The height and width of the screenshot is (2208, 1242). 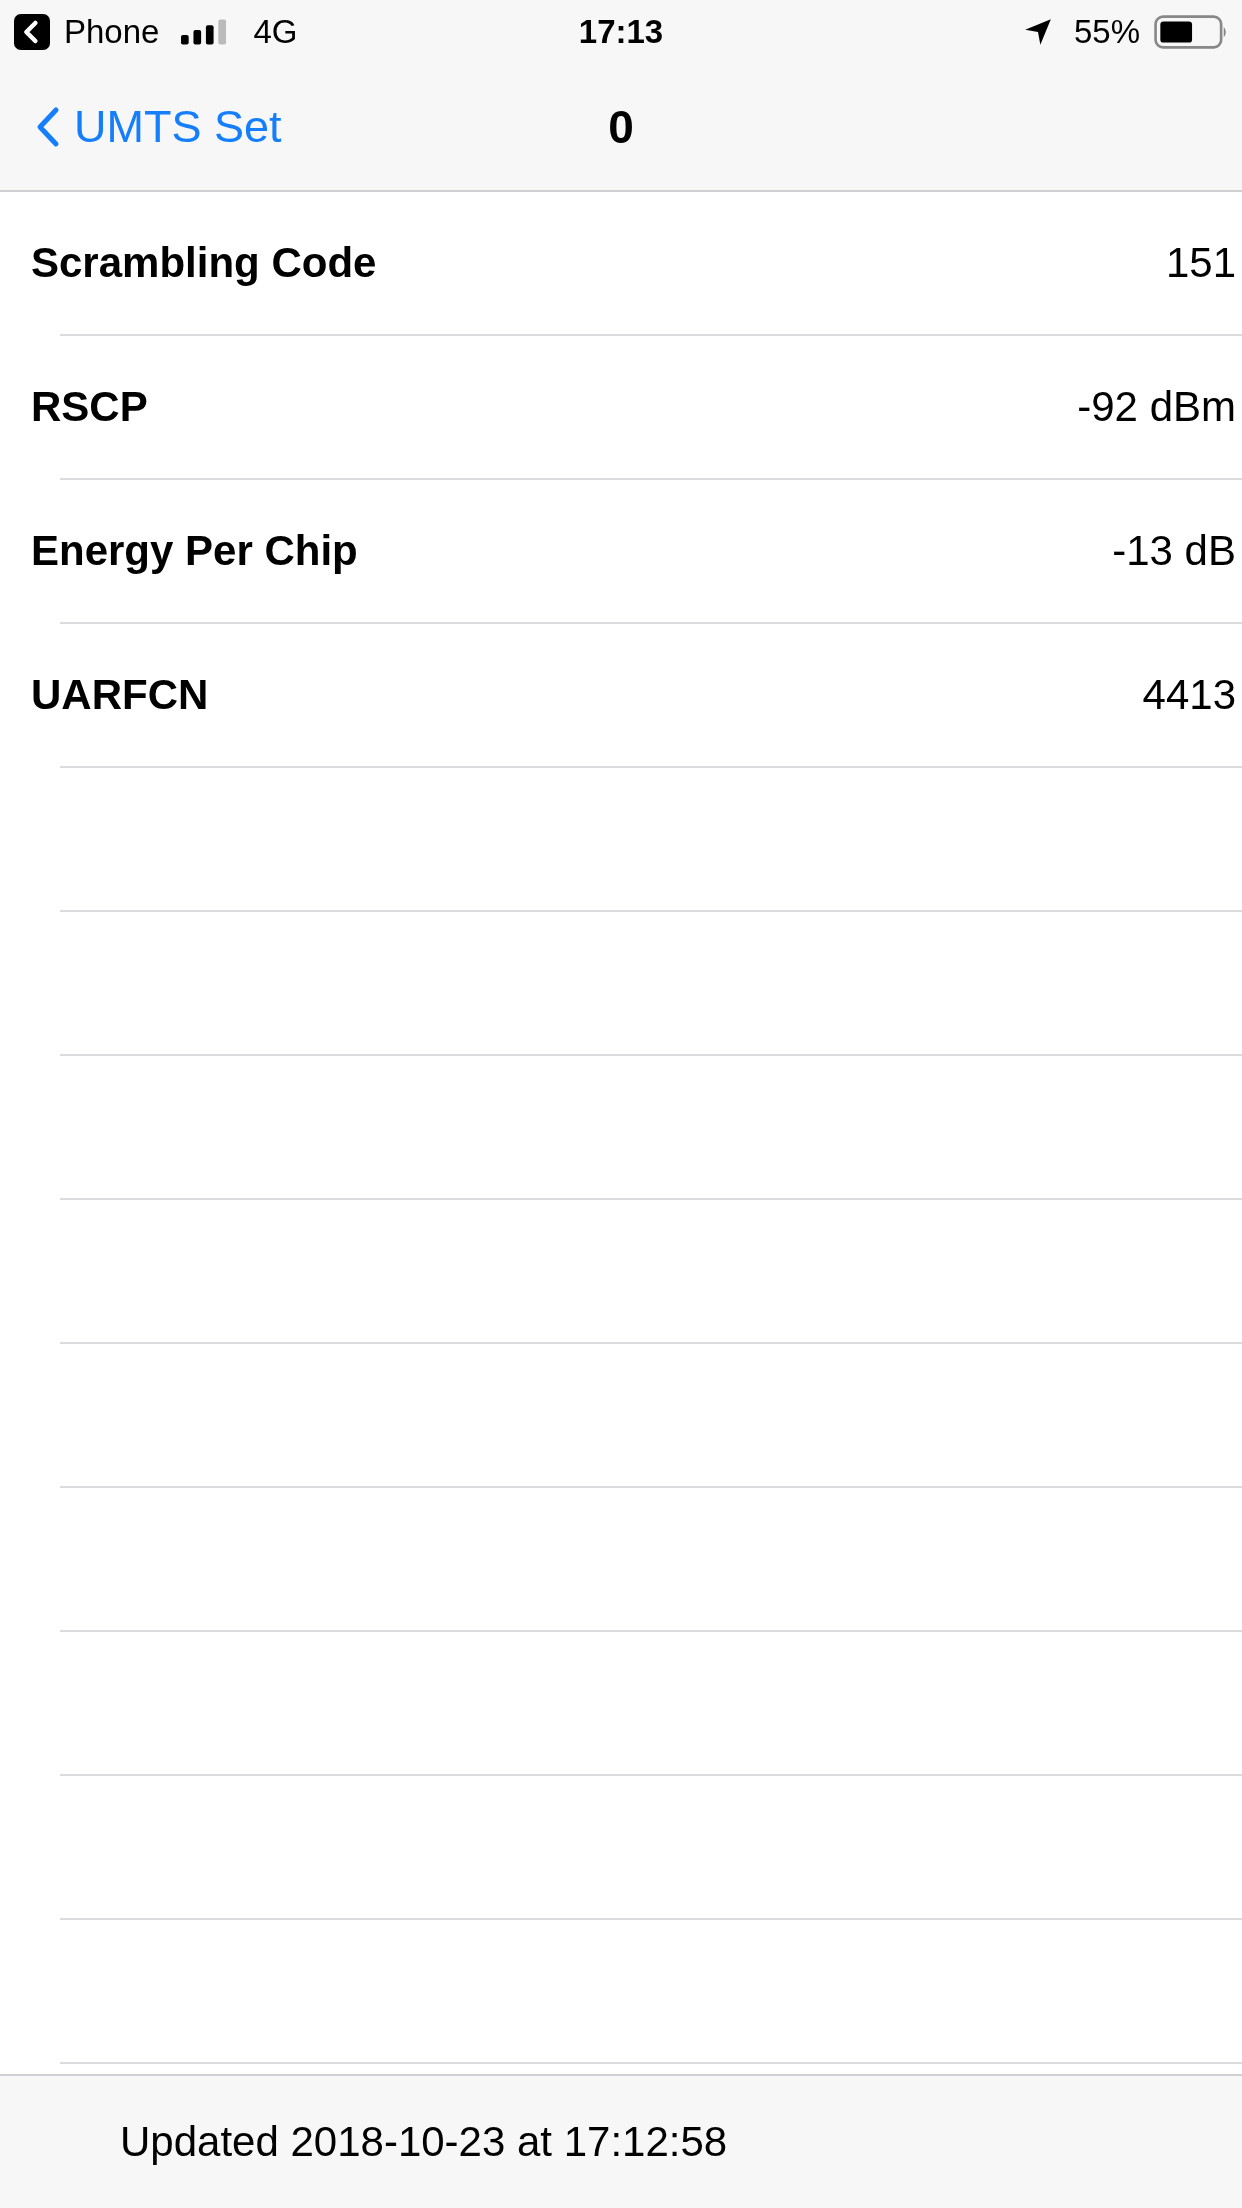 I want to click on signal-icon, so click(x=204, y=32).